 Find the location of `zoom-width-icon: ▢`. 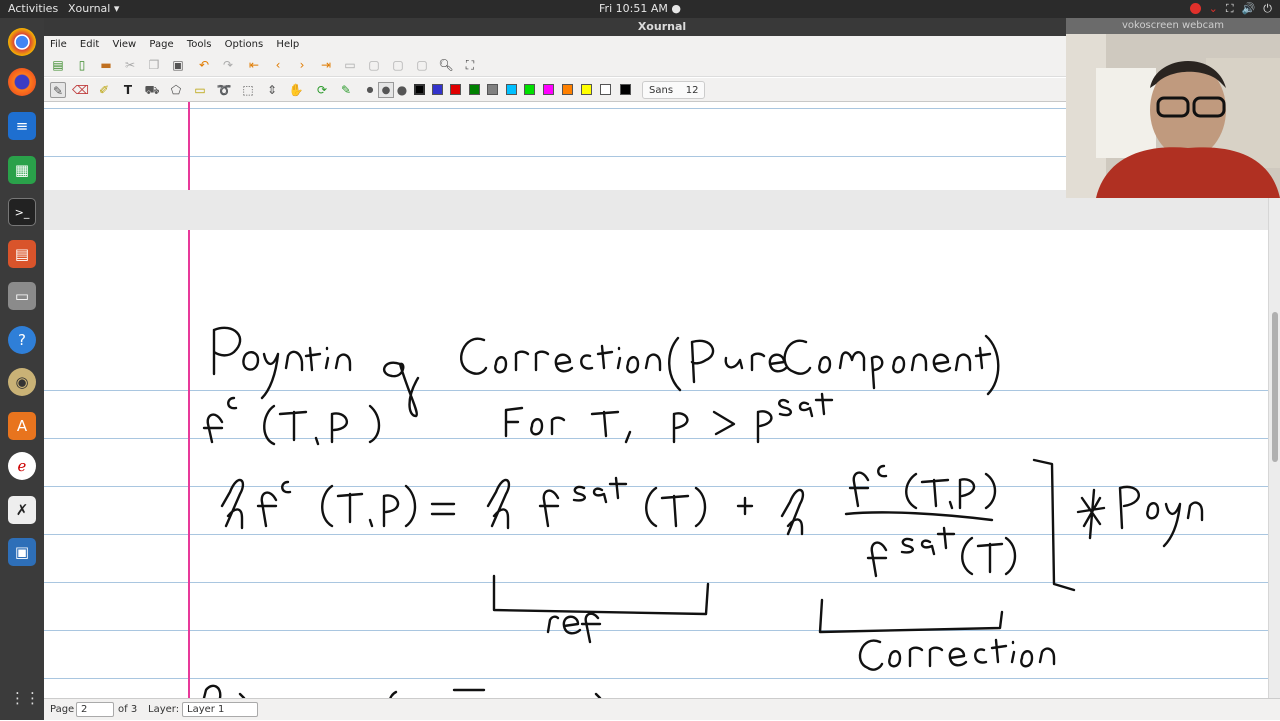

zoom-width-icon: ▢ is located at coordinates (422, 65).